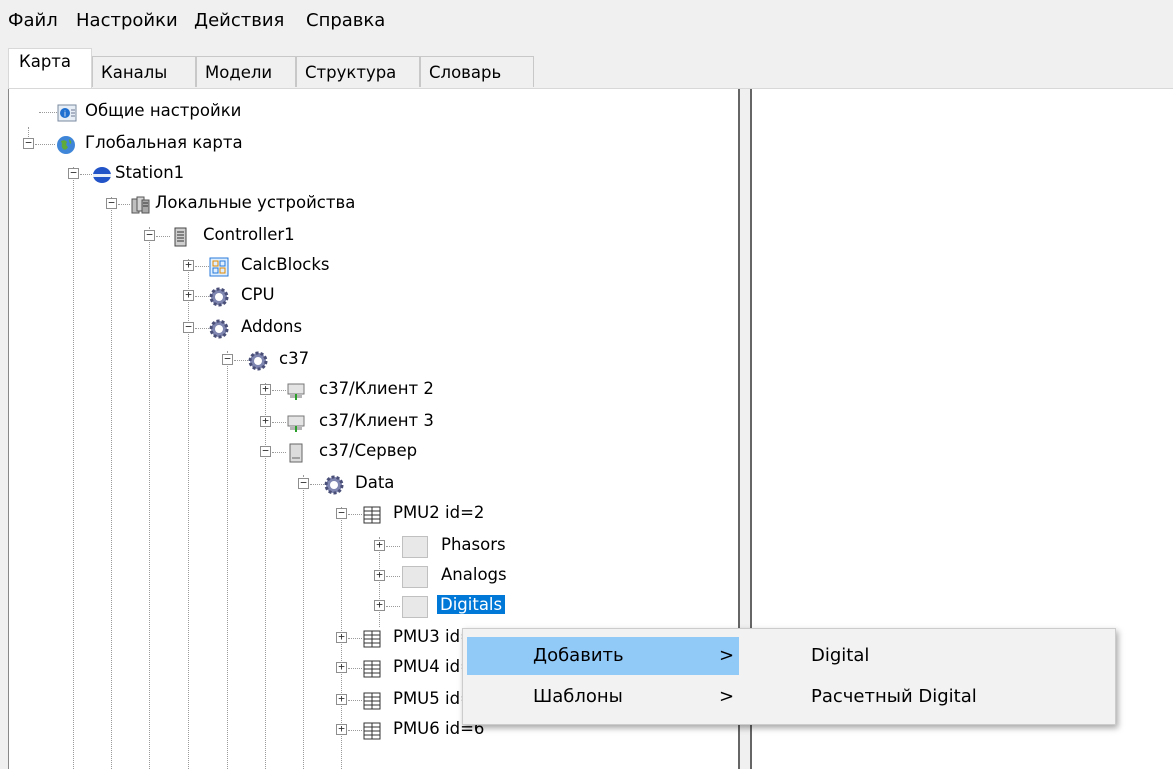 The image size is (1173, 769). What do you see at coordinates (471, 604) in the screenshot?
I see `tree-item-label-selected: Digitals` at bounding box center [471, 604].